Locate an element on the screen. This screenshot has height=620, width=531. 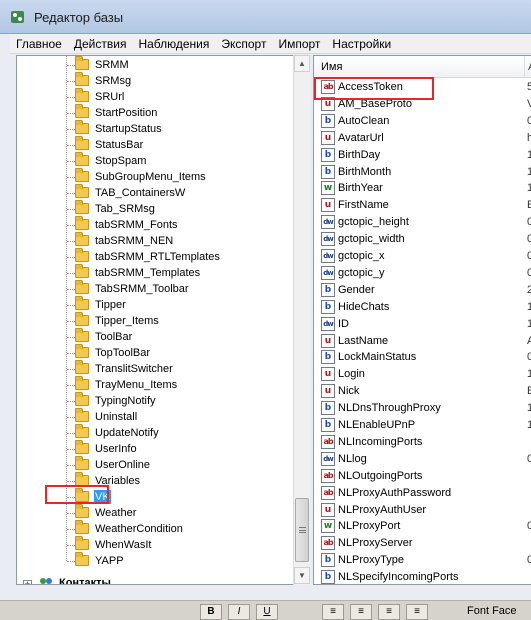
tree-item: StopSpam is located at coordinates (155, 160).